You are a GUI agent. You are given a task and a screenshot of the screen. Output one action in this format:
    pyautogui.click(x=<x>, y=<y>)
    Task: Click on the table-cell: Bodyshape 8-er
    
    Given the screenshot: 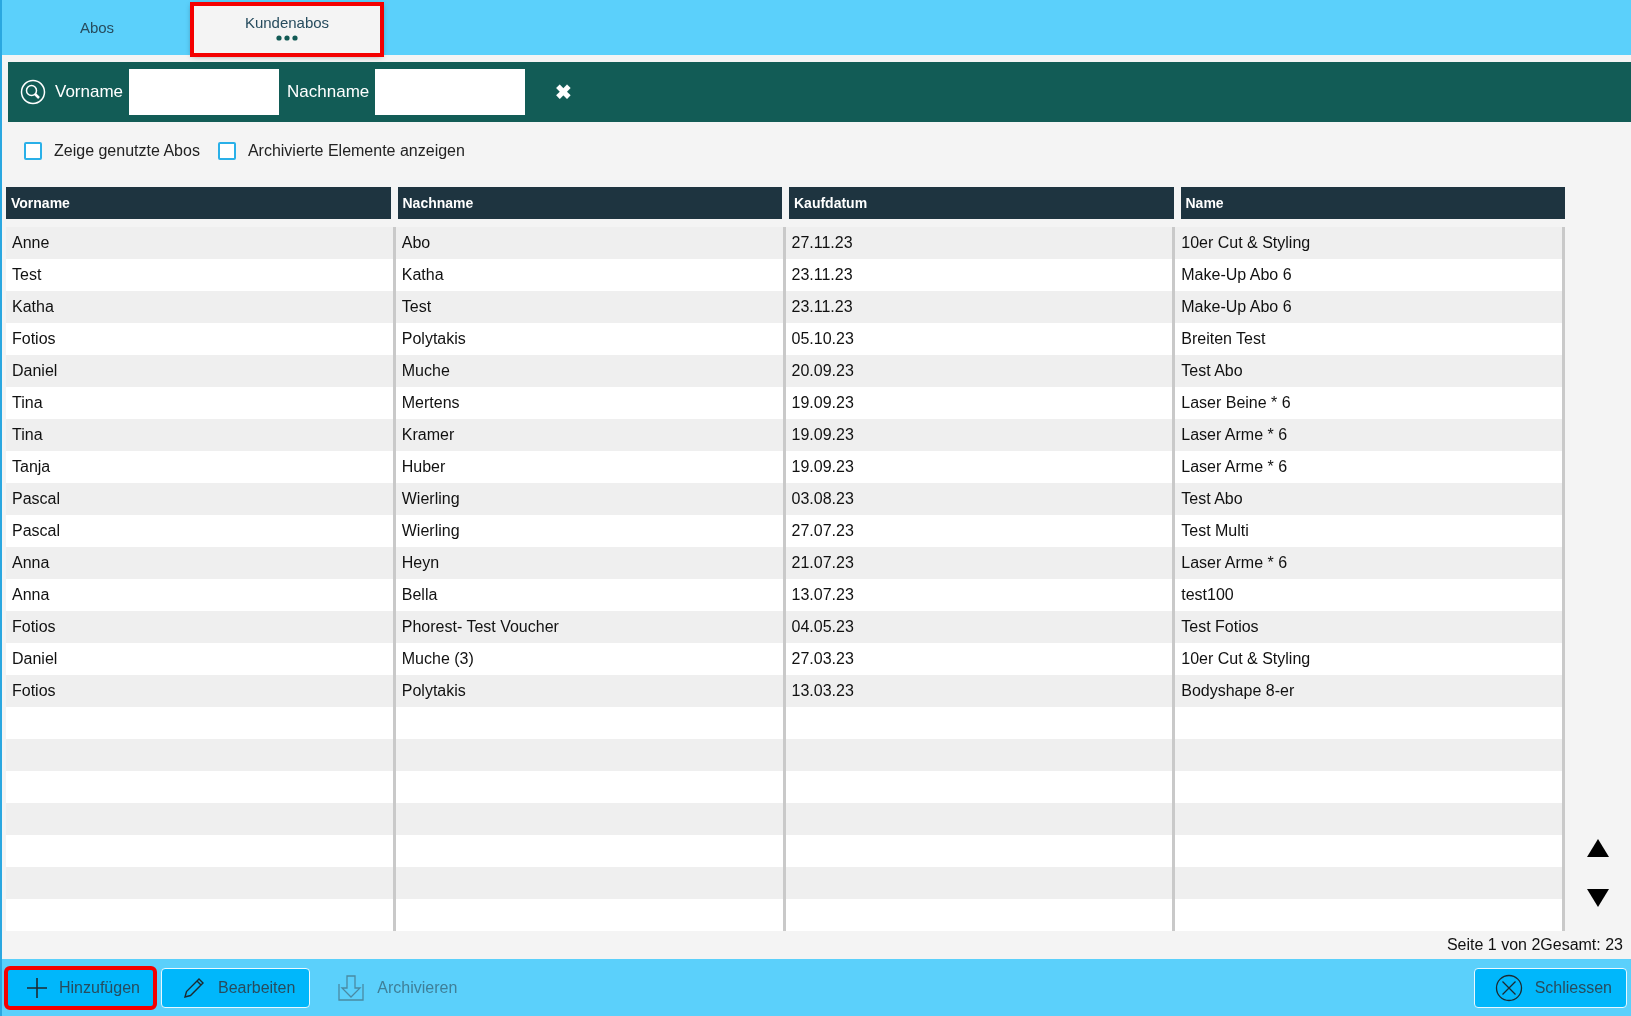 What is the action you would take?
    pyautogui.click(x=1370, y=691)
    